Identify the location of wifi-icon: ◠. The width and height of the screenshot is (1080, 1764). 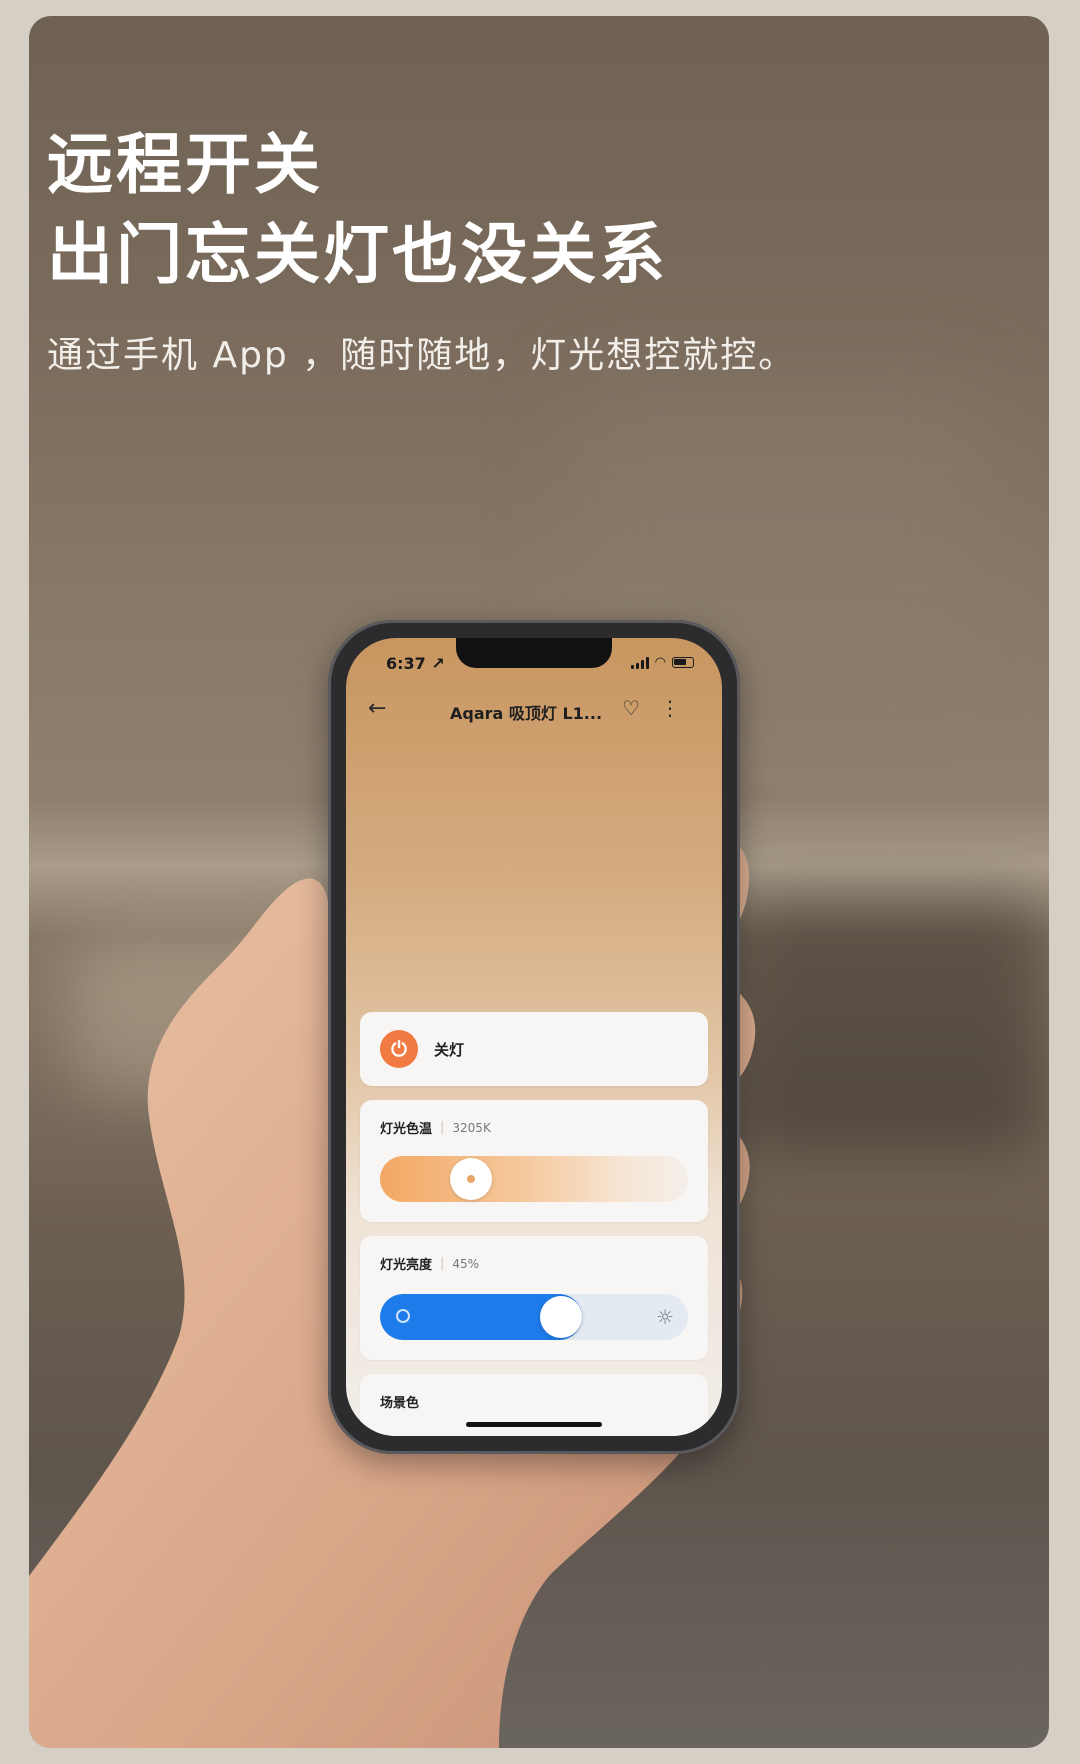
(660, 662).